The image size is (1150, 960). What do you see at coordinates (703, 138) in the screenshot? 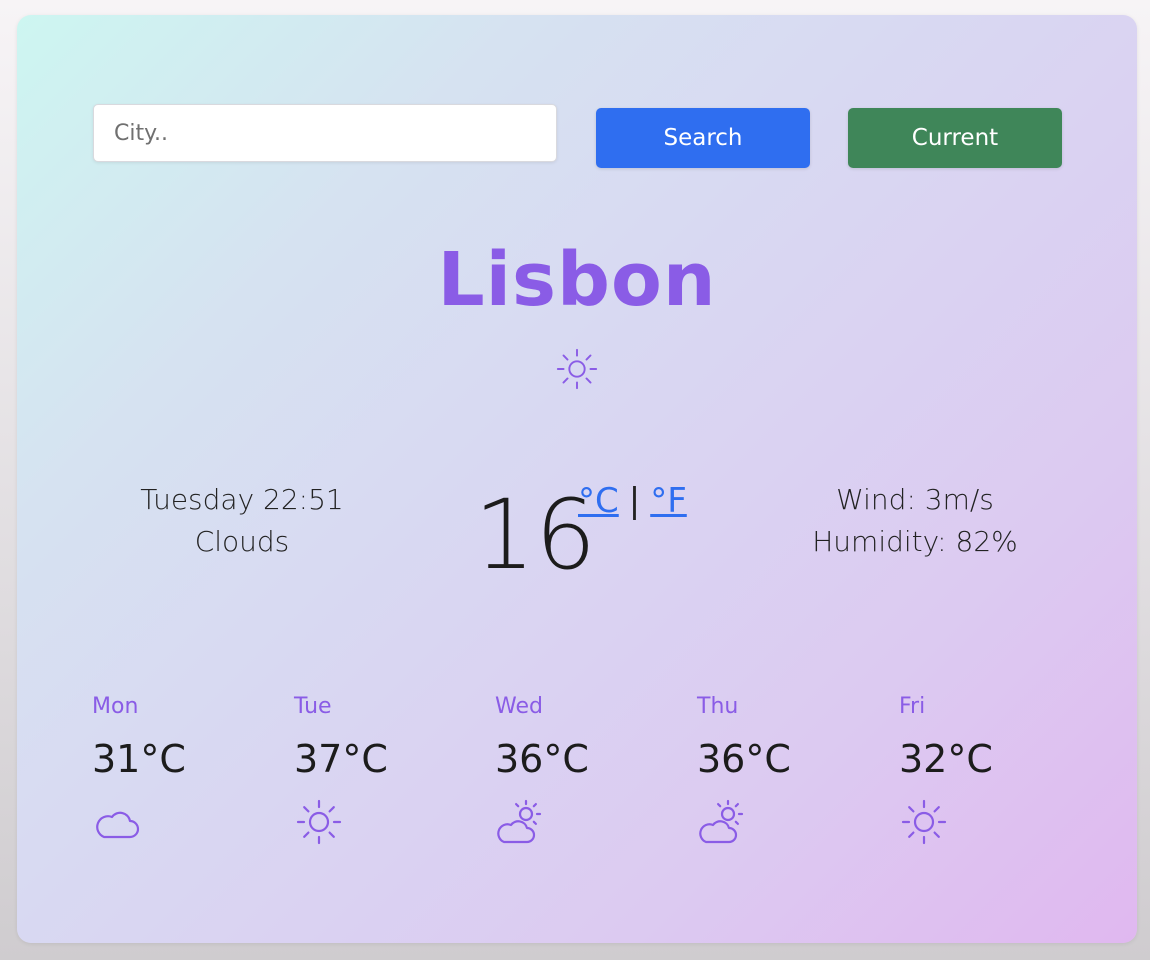
I see `search-button: Search` at bounding box center [703, 138].